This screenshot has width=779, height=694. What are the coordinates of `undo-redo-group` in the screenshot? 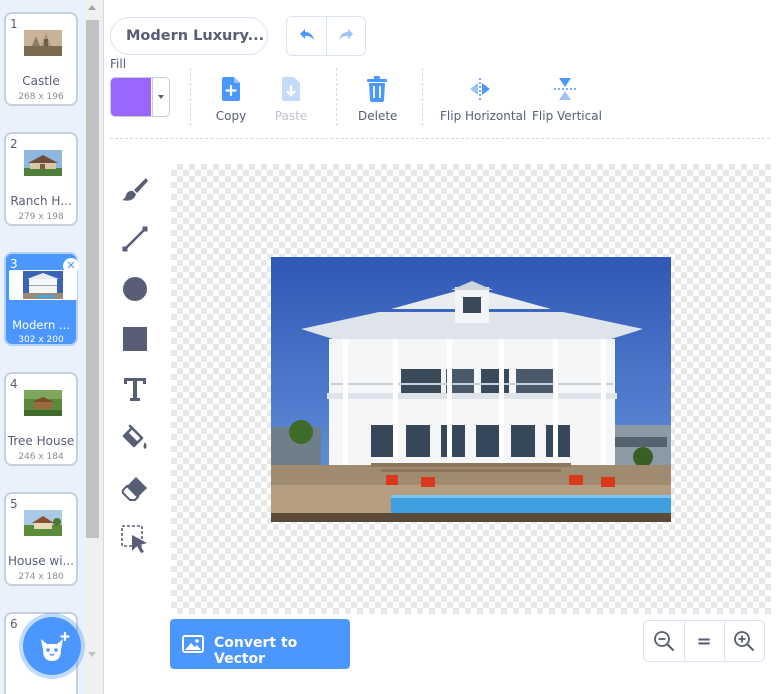 It's located at (326, 36).